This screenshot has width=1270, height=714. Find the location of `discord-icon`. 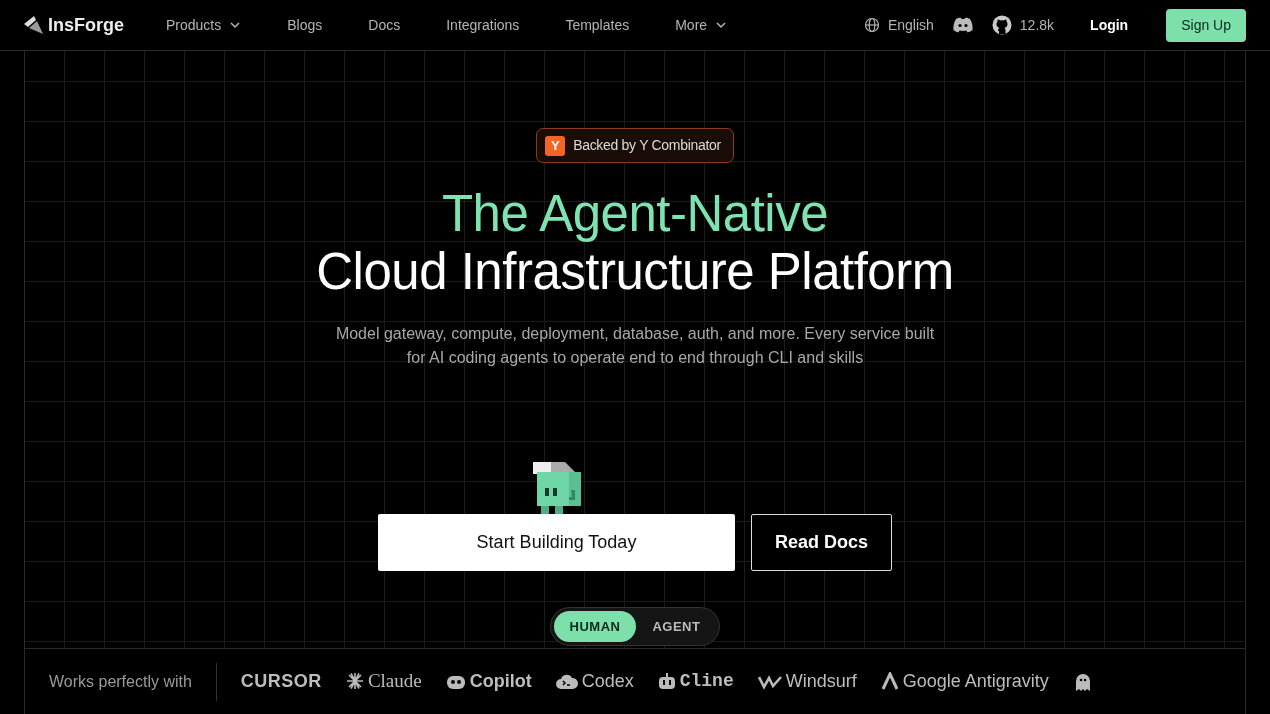

discord-icon is located at coordinates (962, 25).